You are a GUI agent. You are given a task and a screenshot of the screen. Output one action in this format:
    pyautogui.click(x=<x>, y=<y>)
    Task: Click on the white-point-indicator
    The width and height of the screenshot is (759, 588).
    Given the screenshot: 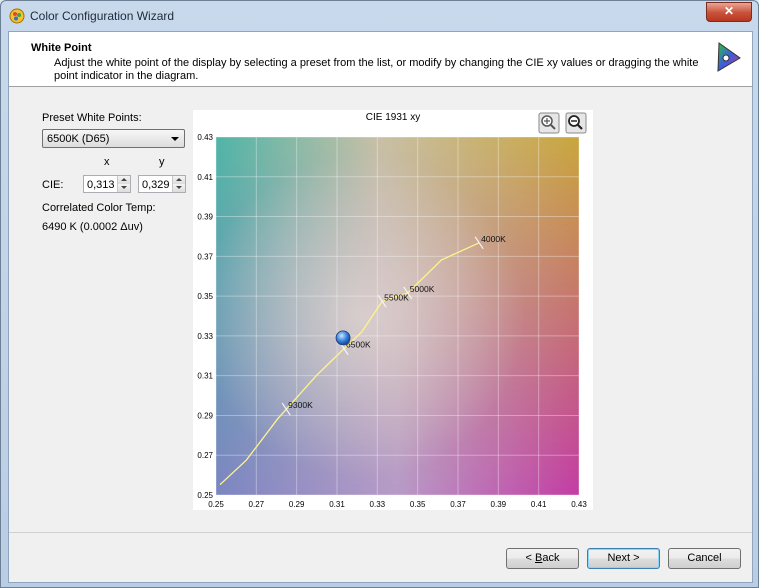 What is the action you would take?
    pyautogui.click(x=343, y=338)
    